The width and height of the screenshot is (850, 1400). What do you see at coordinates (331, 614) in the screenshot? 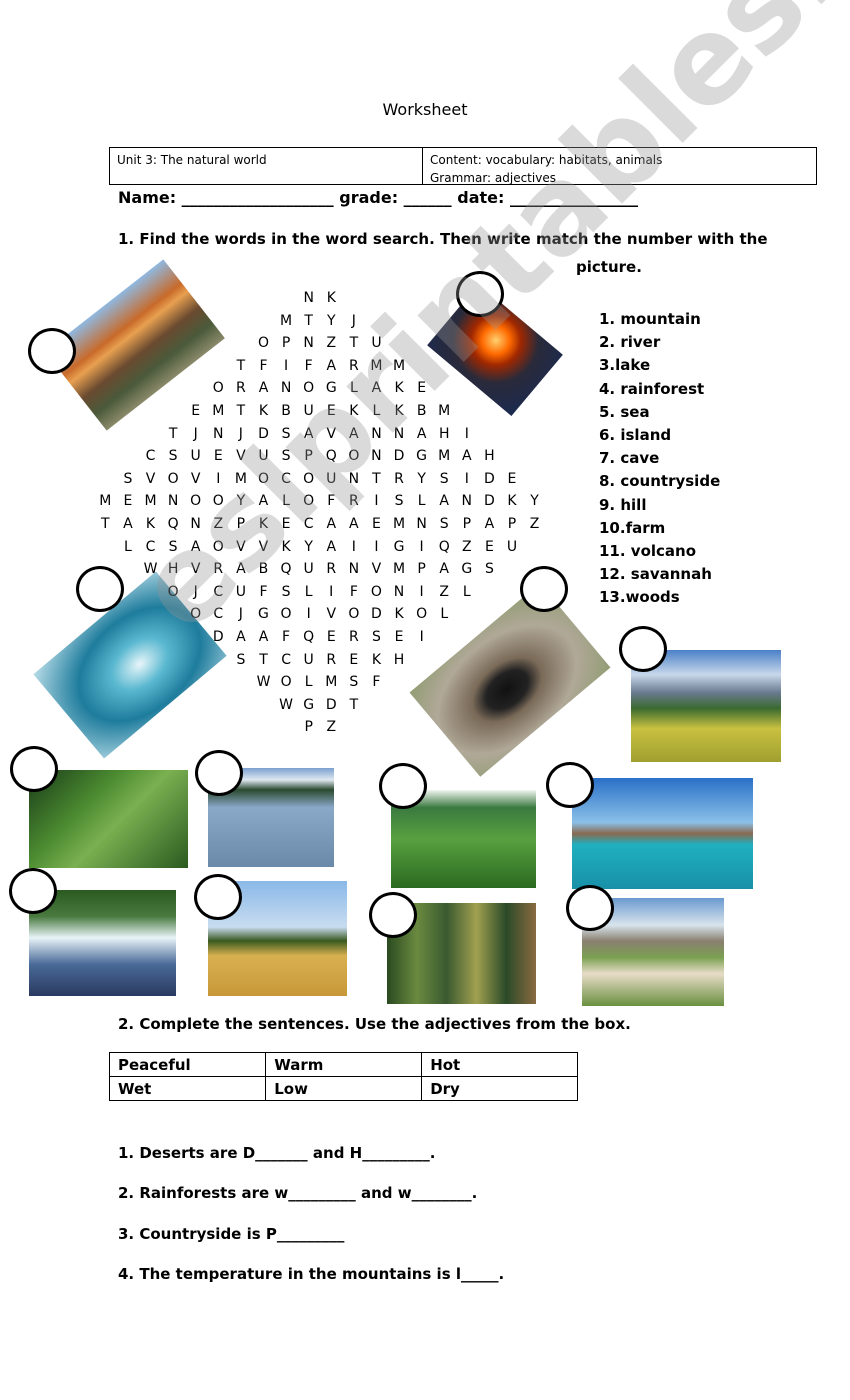
I see `word-search-letter: V` at bounding box center [331, 614].